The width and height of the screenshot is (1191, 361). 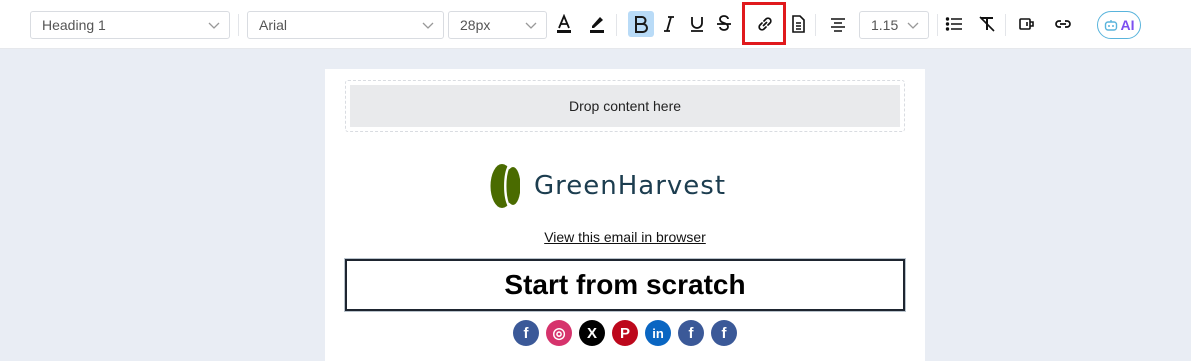 What do you see at coordinates (658, 333) in the screenshot?
I see `linkedin-icon: in` at bounding box center [658, 333].